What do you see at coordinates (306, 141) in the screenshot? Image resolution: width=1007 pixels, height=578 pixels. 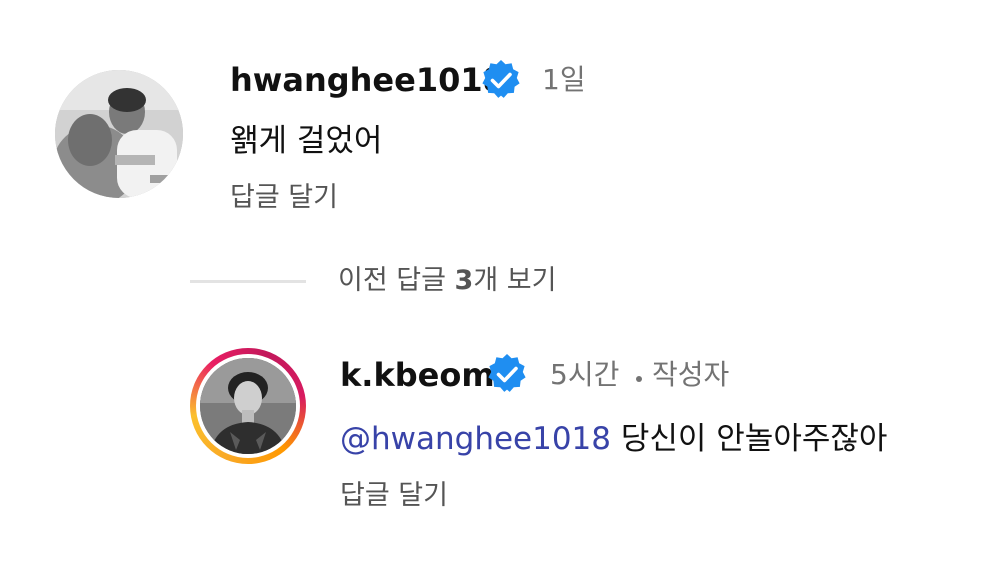 I see `comment-text: 왥게 걸었어` at bounding box center [306, 141].